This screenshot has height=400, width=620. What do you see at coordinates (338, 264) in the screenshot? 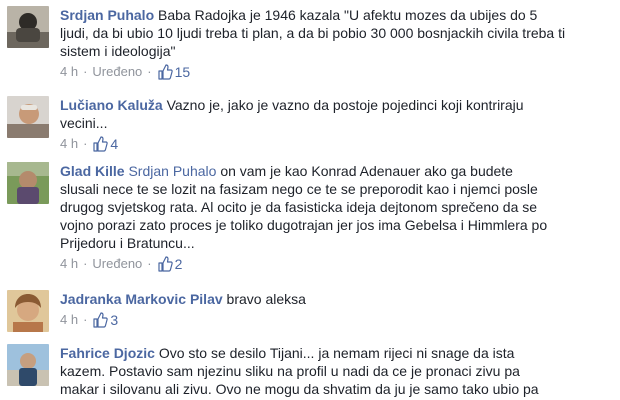
I see `comment-meta: 4 h · Uređeno · 2` at bounding box center [338, 264].